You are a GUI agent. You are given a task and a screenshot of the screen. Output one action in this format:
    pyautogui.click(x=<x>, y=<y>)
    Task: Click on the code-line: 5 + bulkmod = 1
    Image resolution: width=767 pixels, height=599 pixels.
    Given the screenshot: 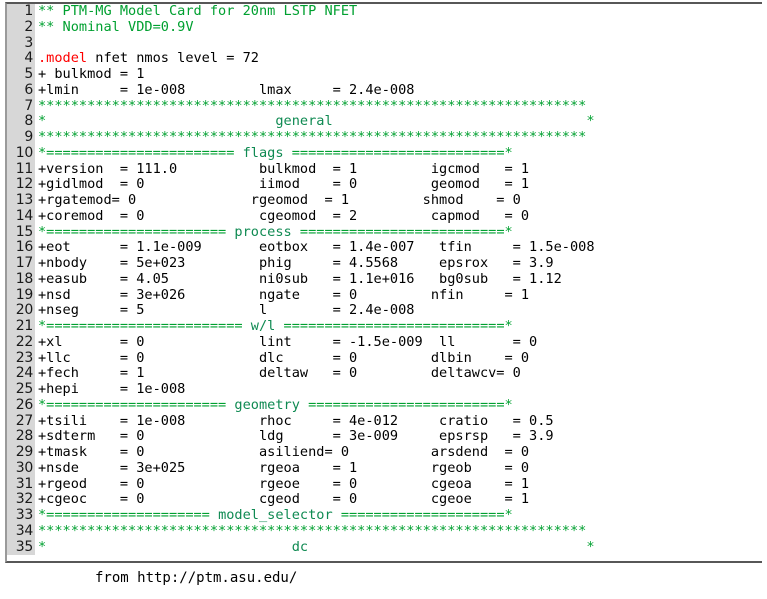 What is the action you would take?
    pyautogui.click(x=384, y=74)
    